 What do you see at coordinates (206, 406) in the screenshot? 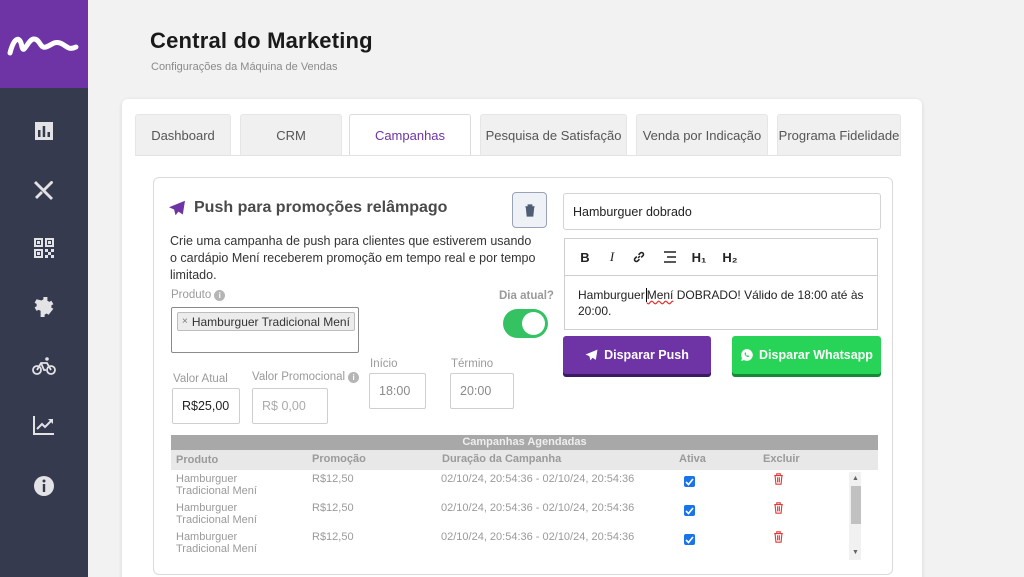
I see `valor-atual-input: R$25,00` at bounding box center [206, 406].